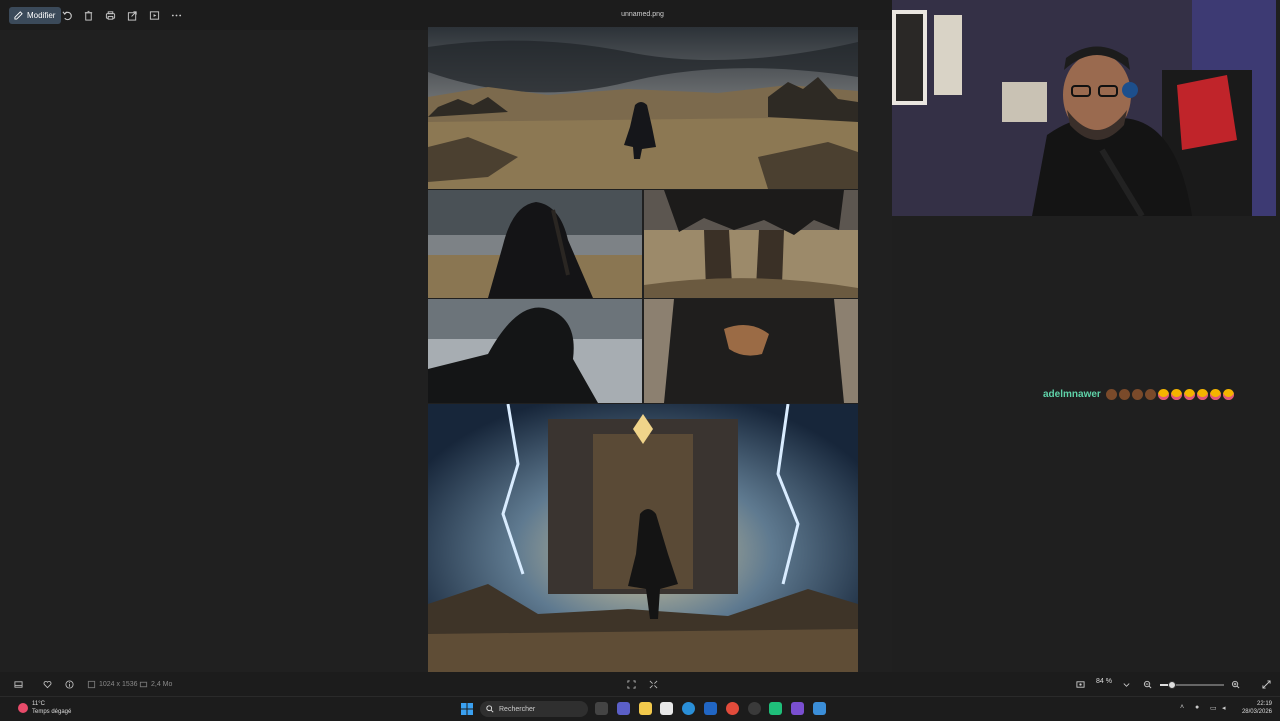 The image size is (1280, 721). What do you see at coordinates (154, 15) in the screenshot?
I see `slideshow-icon` at bounding box center [154, 15].